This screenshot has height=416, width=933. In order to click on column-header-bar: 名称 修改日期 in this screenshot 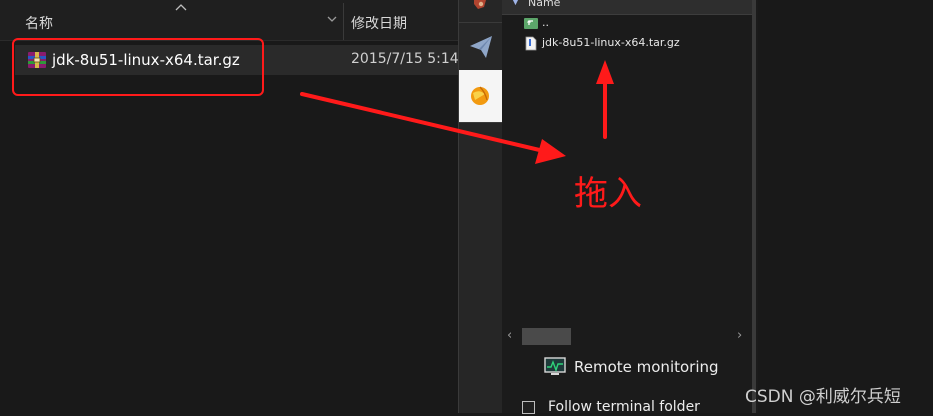, I will do `click(229, 20)`.